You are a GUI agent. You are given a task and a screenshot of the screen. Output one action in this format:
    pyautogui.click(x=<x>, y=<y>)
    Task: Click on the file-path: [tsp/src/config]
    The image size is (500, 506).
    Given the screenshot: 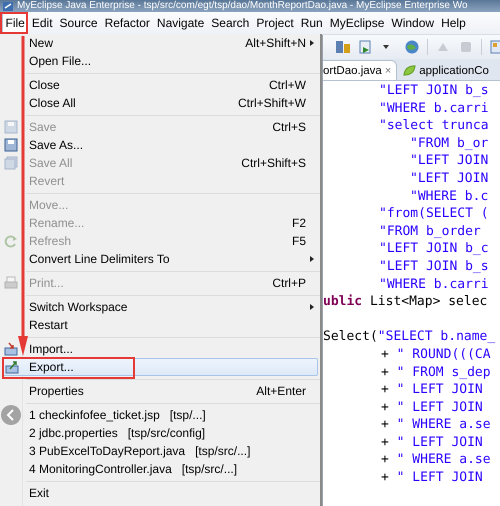 What is the action you would take?
    pyautogui.click(x=167, y=433)
    